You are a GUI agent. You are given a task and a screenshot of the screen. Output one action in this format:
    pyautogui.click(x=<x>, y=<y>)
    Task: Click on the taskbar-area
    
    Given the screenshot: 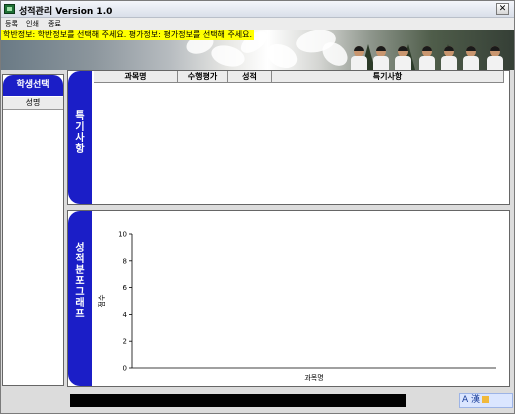 What is the action you would take?
    pyautogui.click(x=238, y=400)
    